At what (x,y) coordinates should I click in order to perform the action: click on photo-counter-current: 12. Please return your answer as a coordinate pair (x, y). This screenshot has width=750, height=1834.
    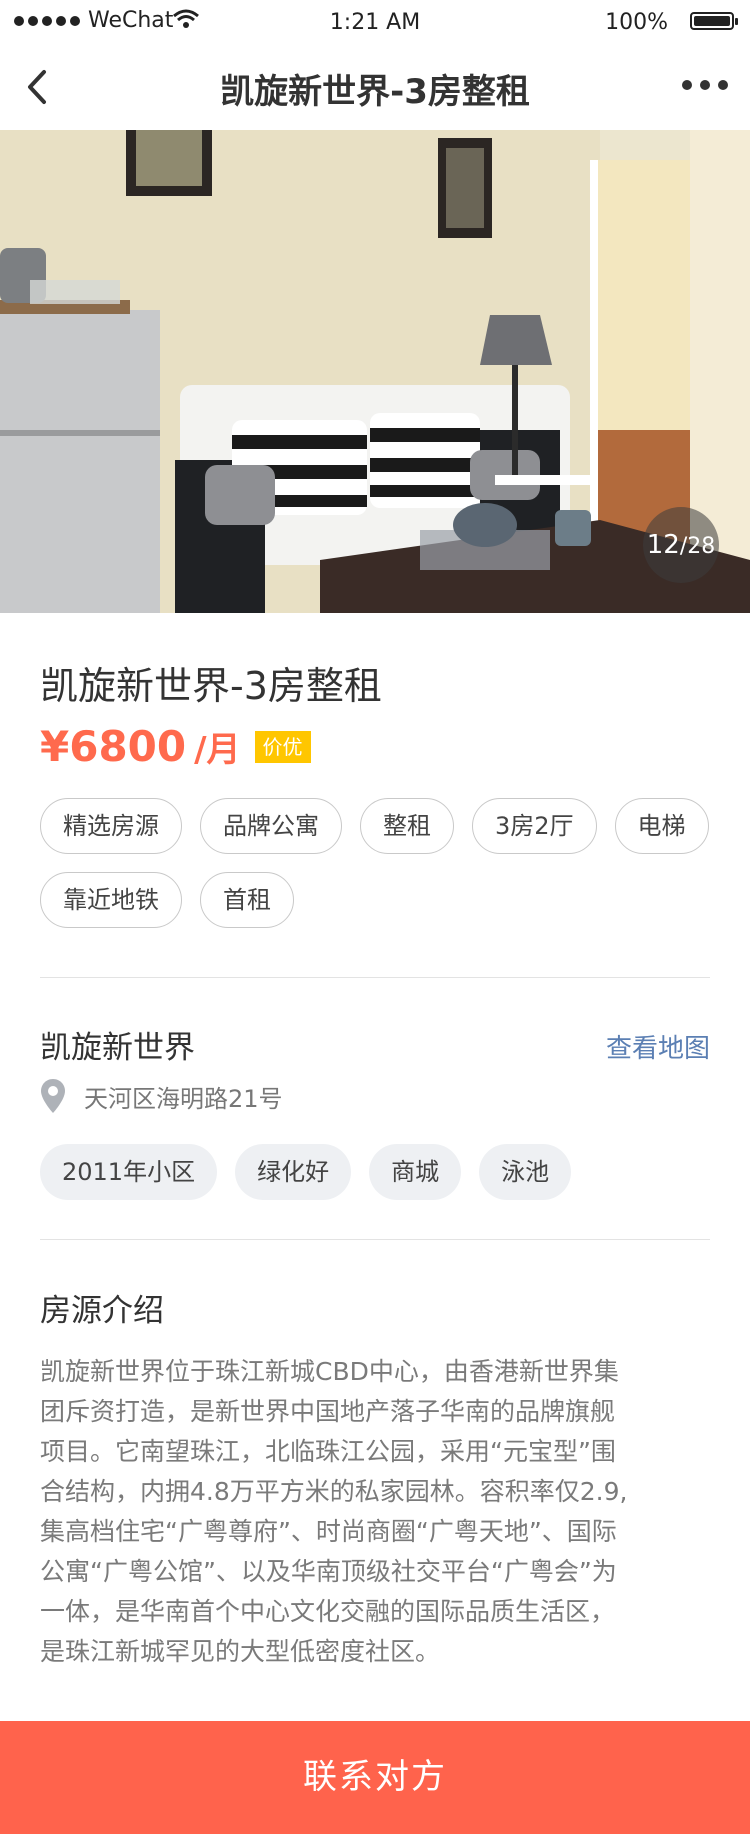
    Looking at the image, I should click on (663, 545).